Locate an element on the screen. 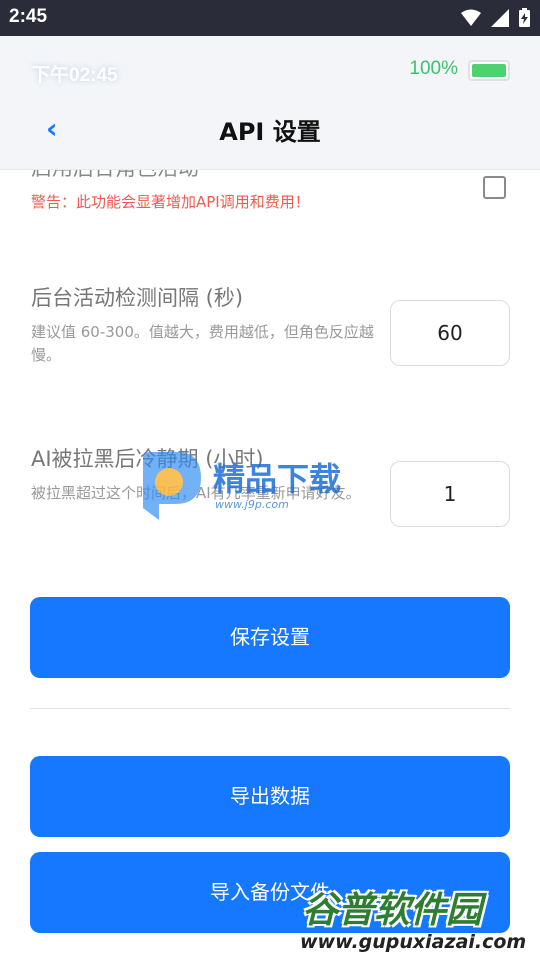  save-settings-button: 保存设置 is located at coordinates (270, 637).